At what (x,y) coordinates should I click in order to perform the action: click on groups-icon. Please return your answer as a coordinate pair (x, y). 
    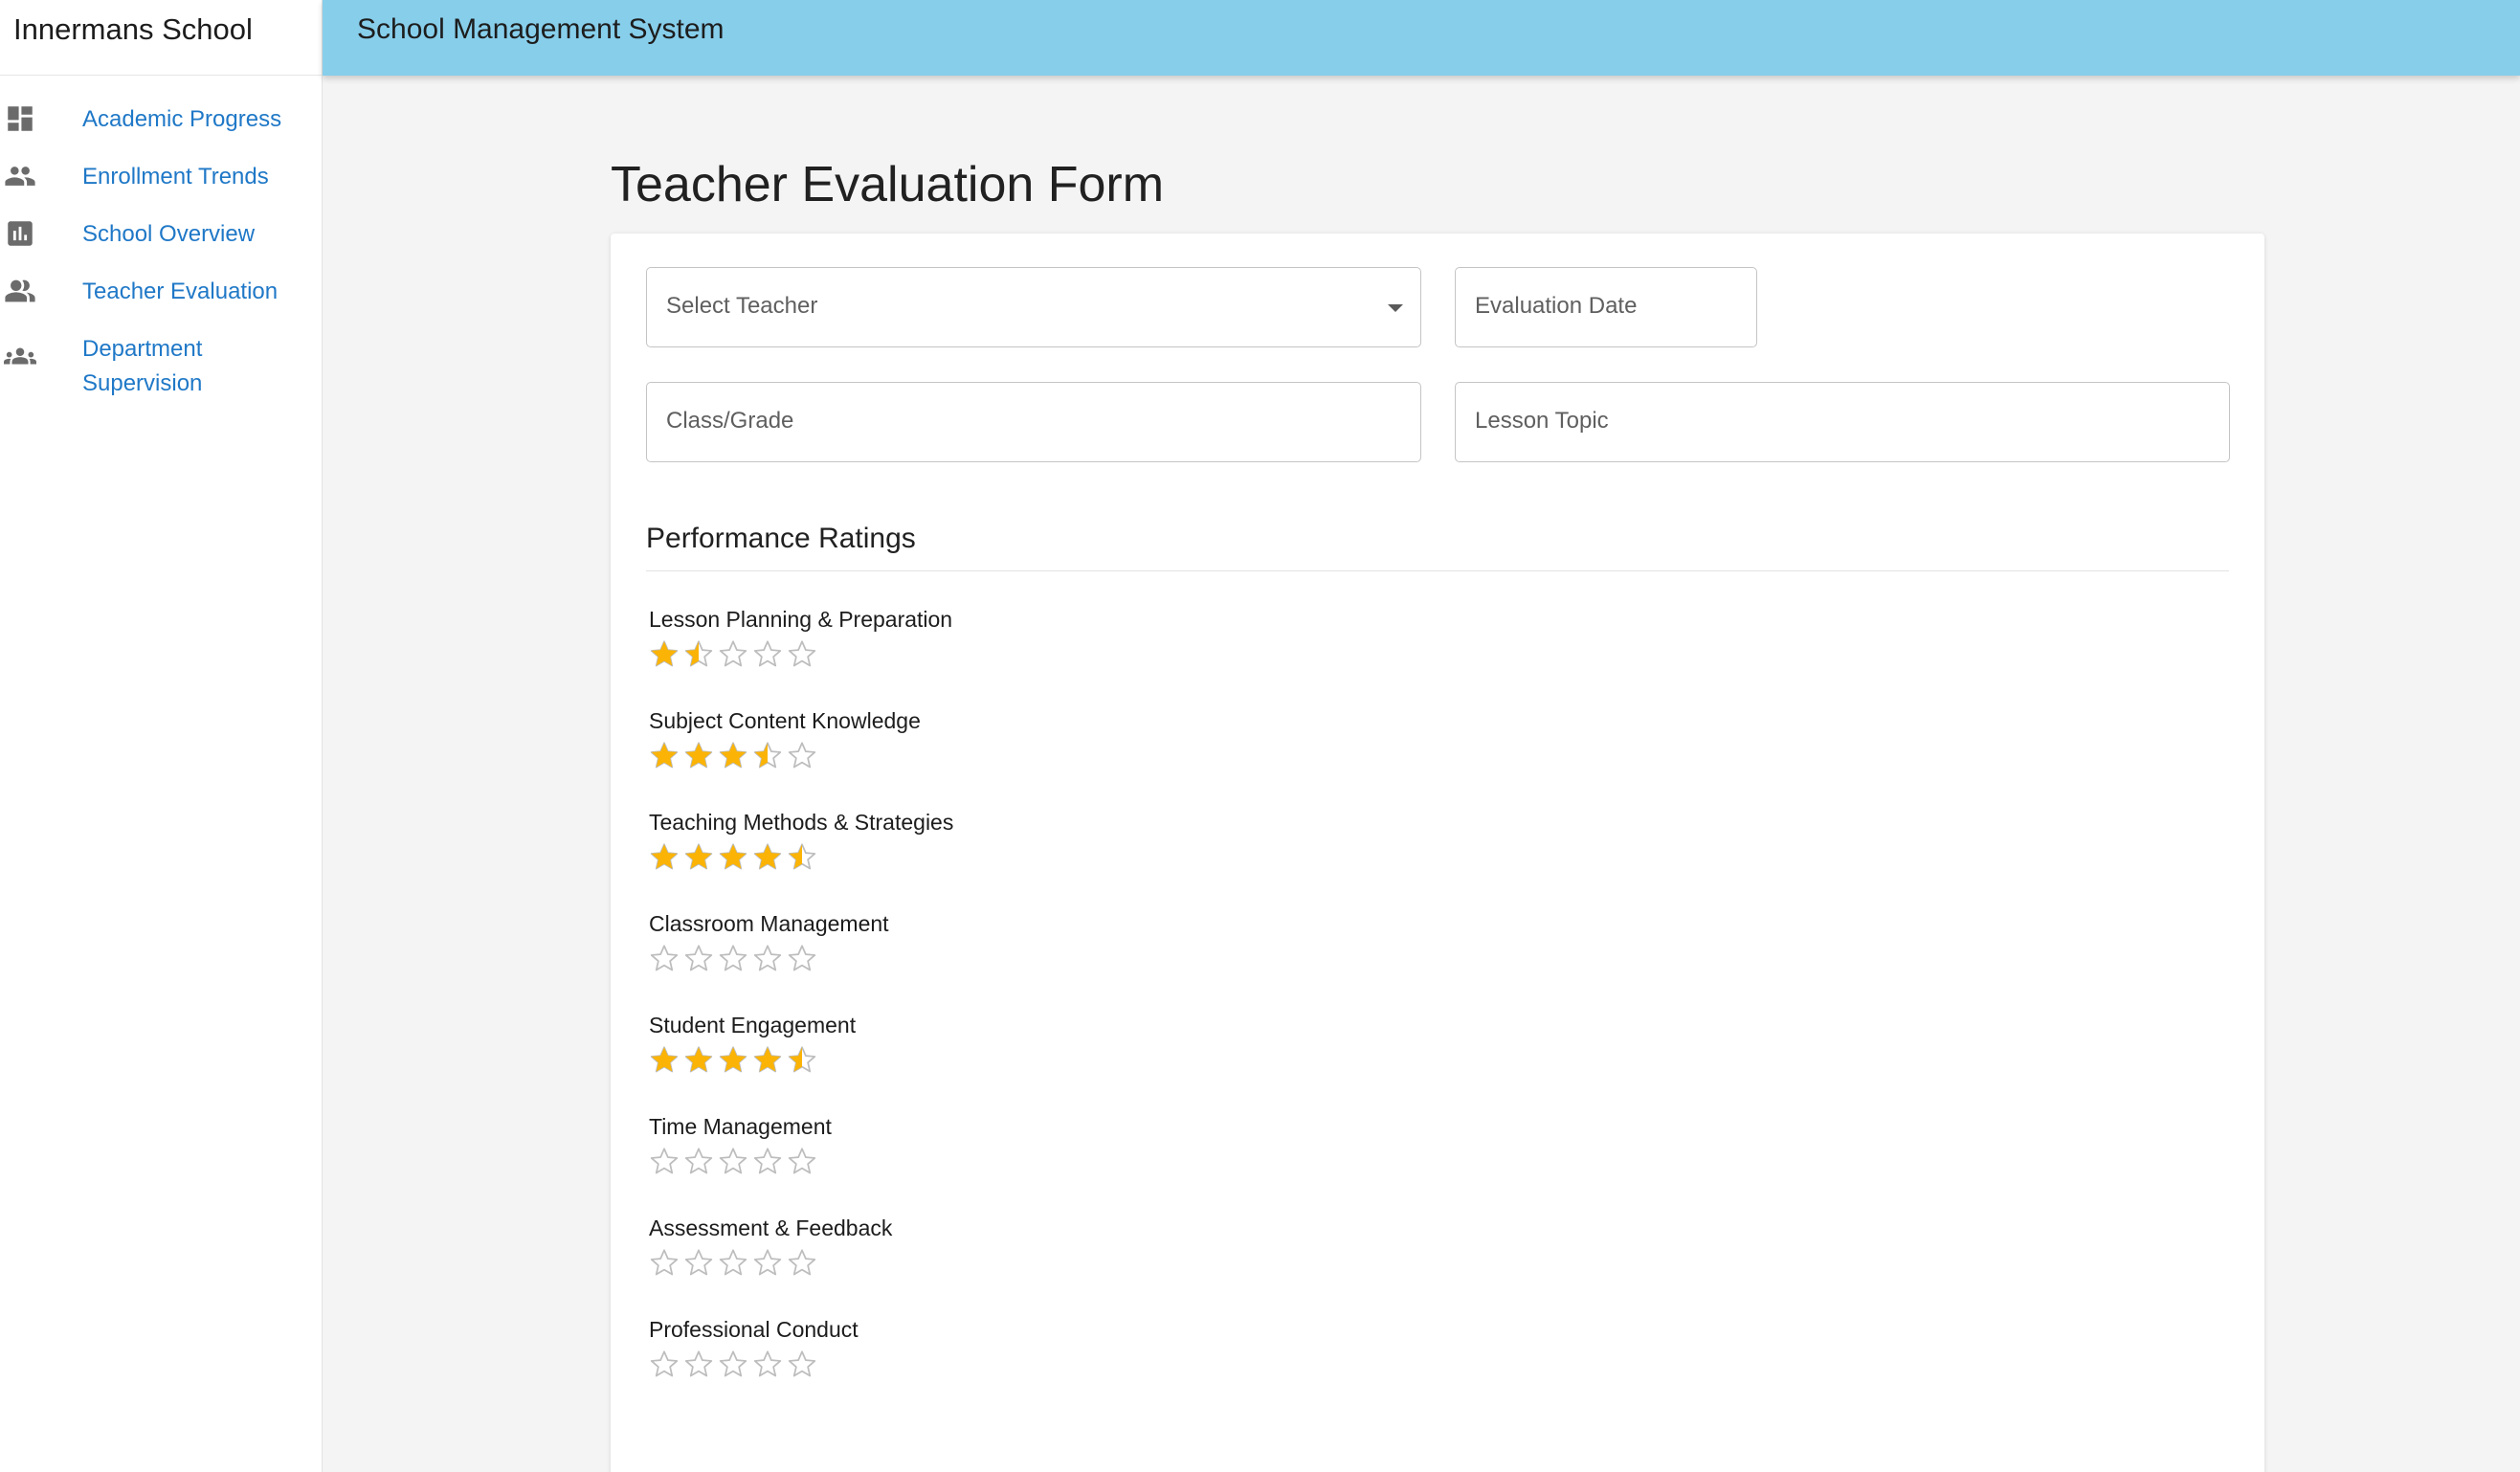
    Looking at the image, I should click on (41, 352).